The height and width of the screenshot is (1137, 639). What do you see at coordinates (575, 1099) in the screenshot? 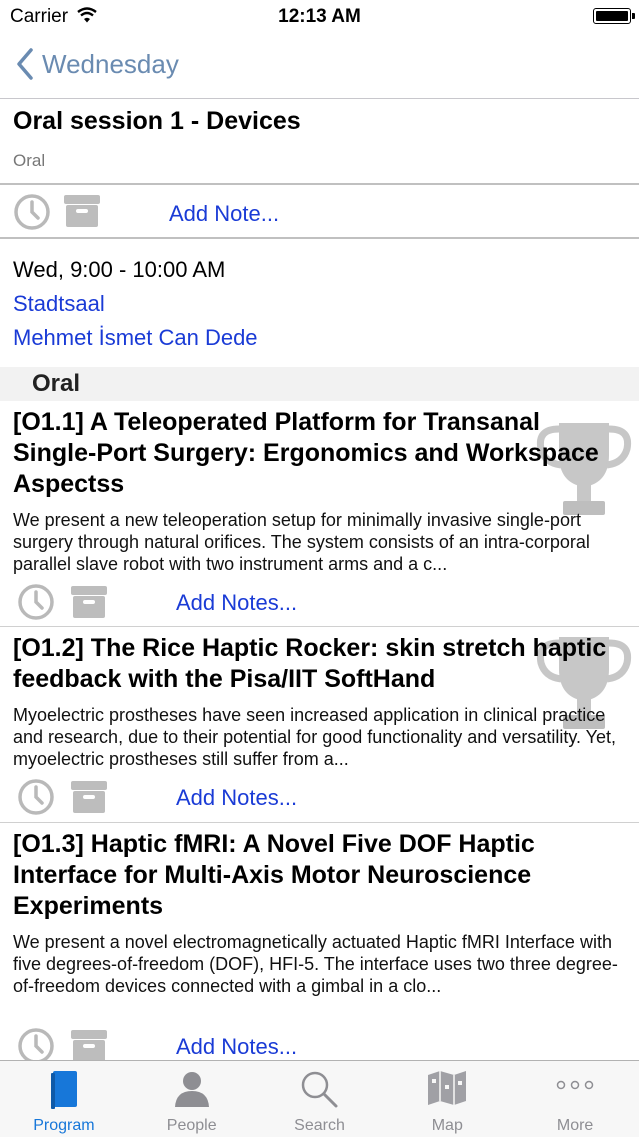
I see `tab-more: More` at bounding box center [575, 1099].